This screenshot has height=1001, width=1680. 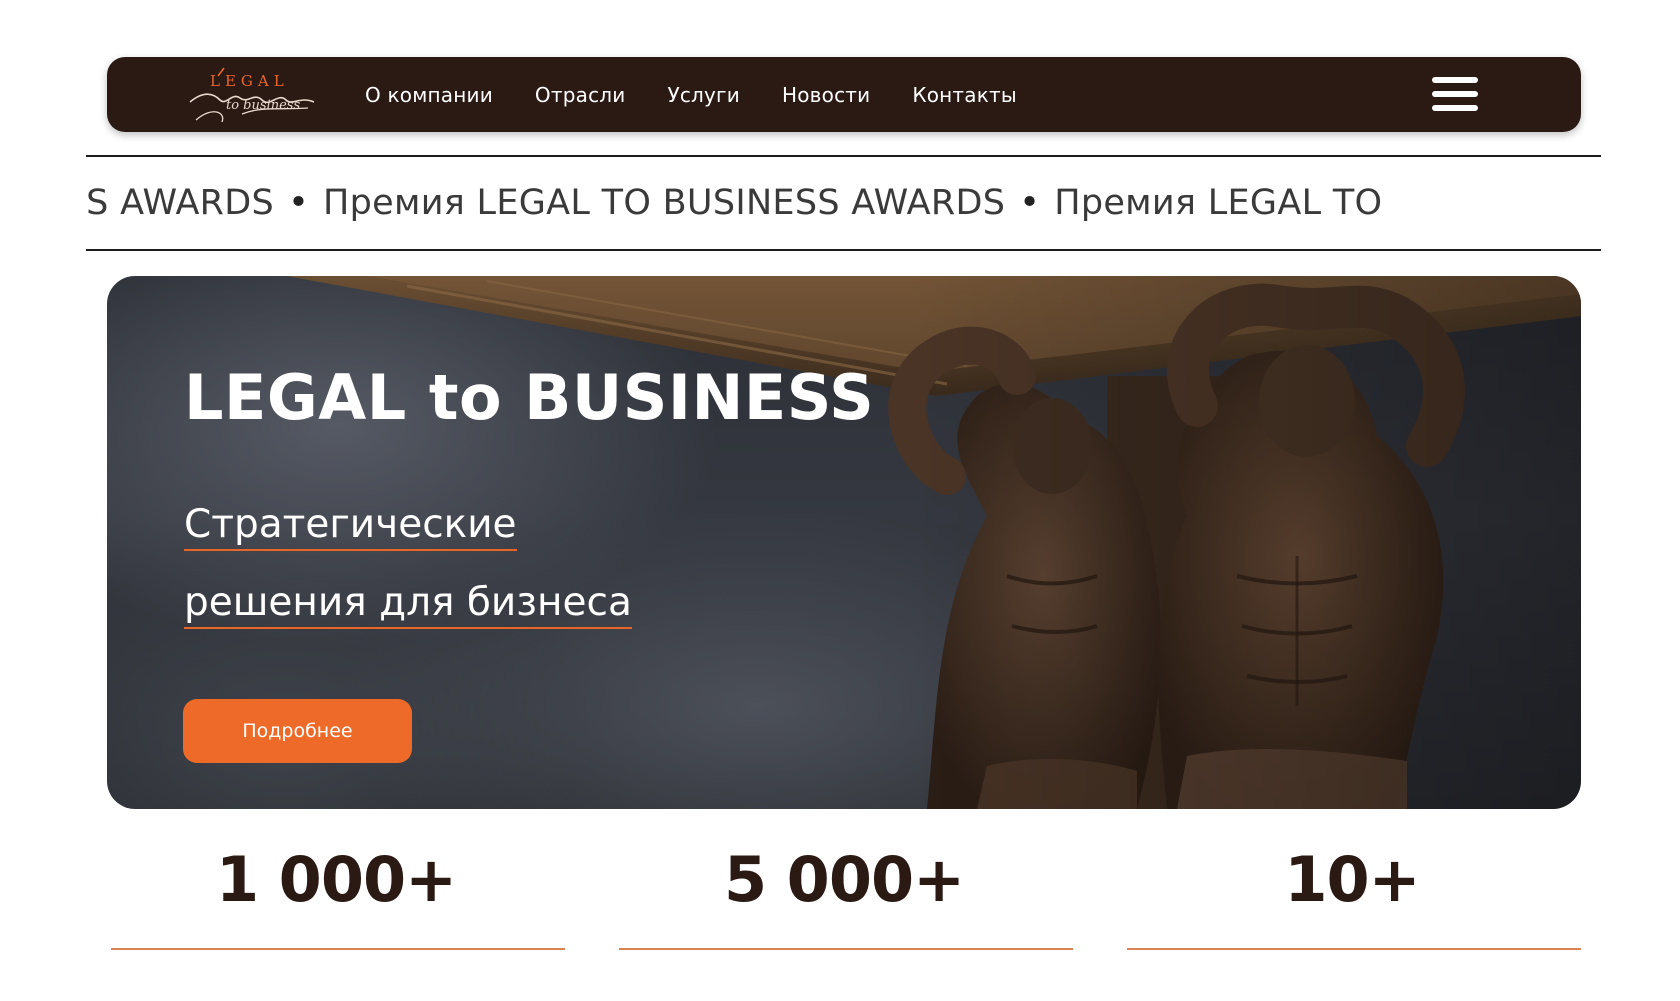 I want to click on stat-value: 5 000+, so click(x=844, y=879).